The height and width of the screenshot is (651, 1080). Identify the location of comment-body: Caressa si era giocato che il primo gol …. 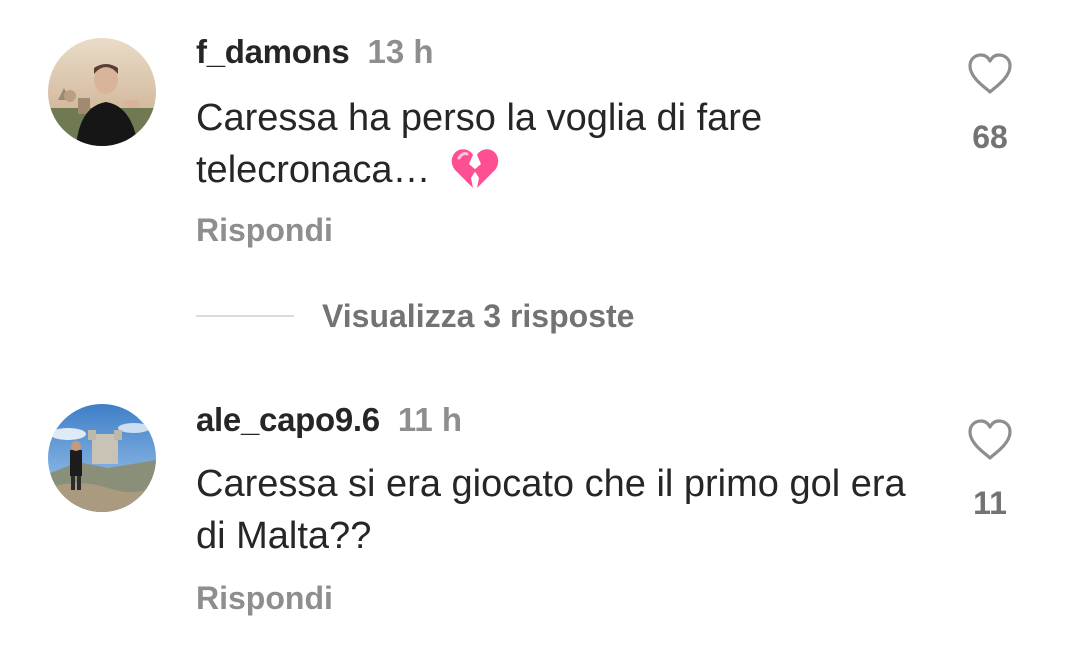
(551, 510).